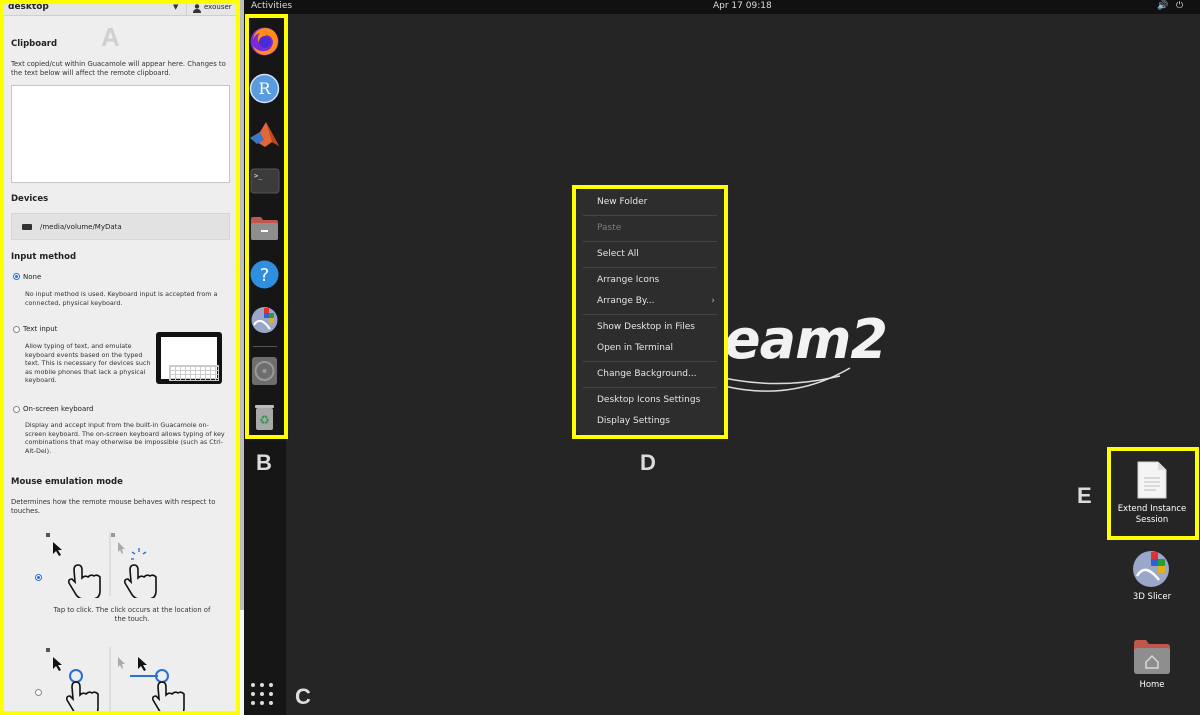 This screenshot has width=1200, height=715. Describe the element at coordinates (271, 6) in the screenshot. I see `activities-button: Activities` at that location.